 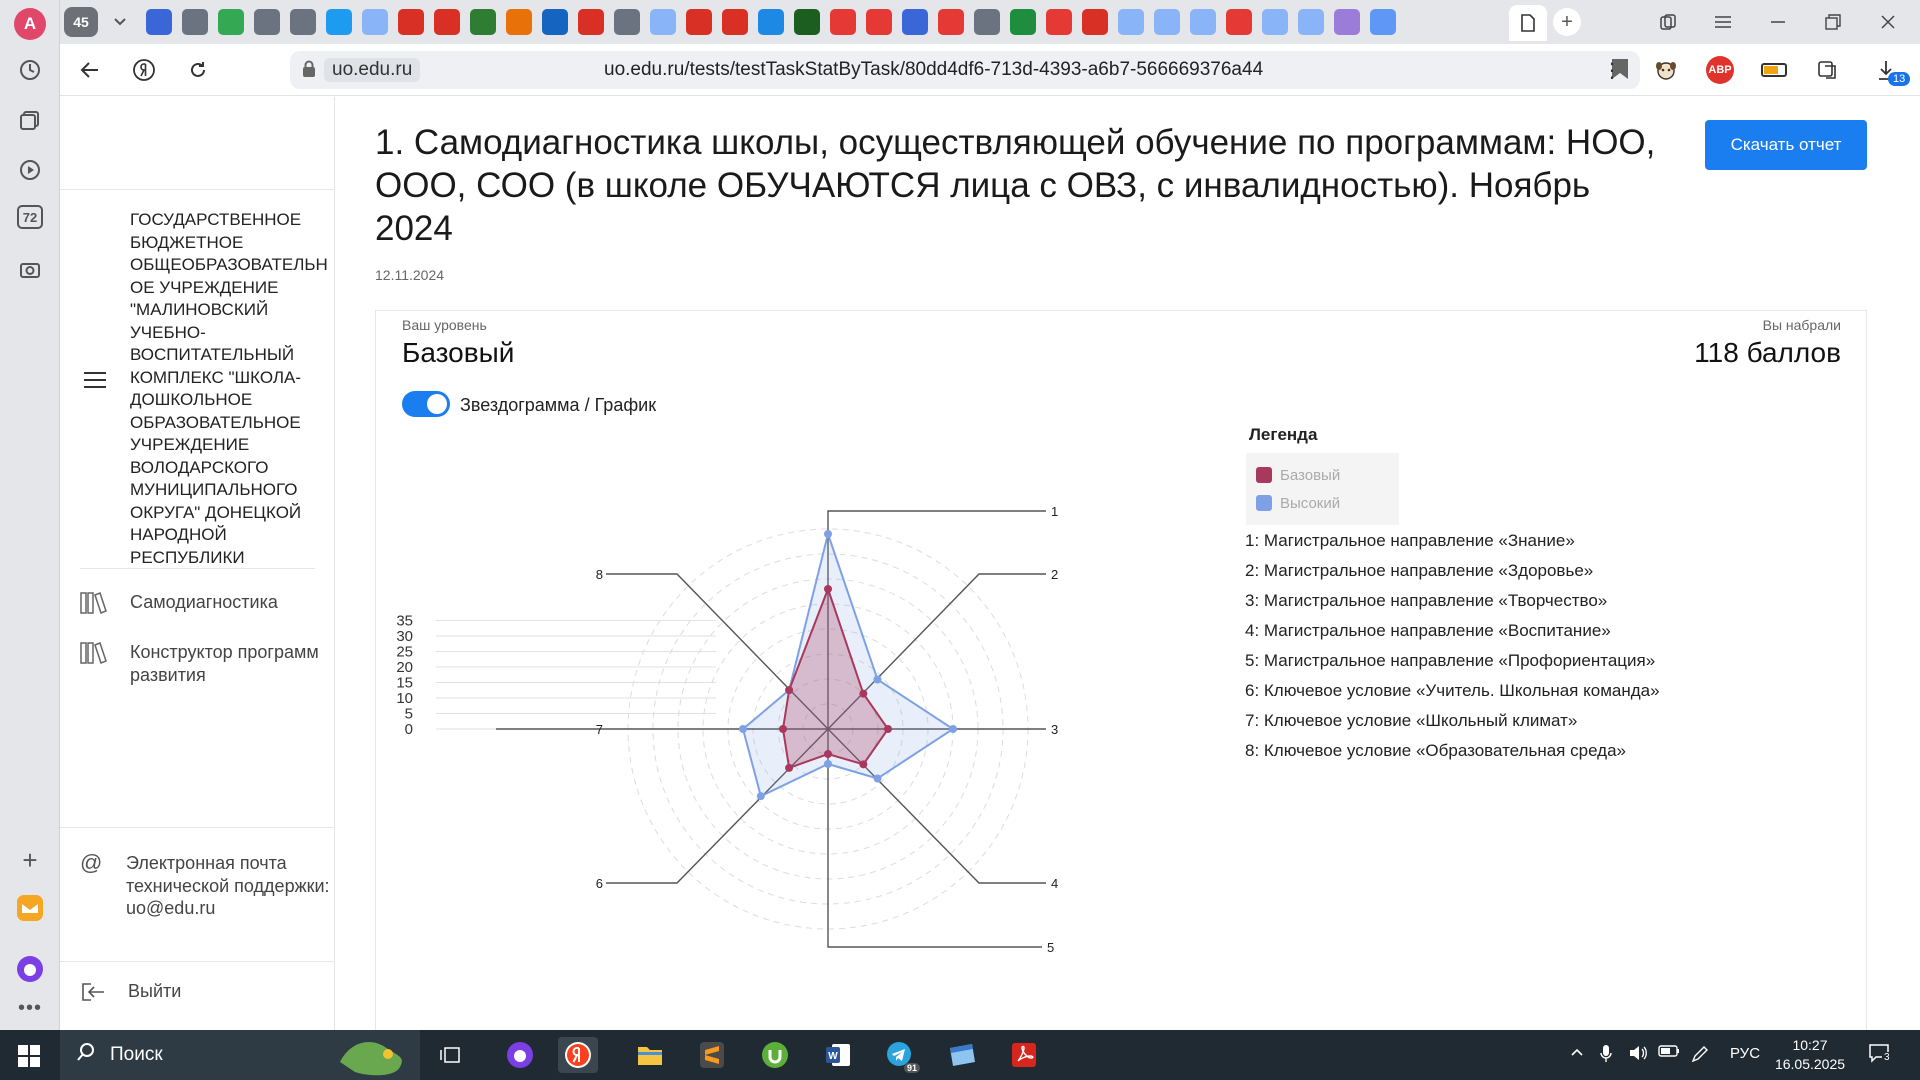 I want to click on profile-avatar: A, so click(x=30, y=24).